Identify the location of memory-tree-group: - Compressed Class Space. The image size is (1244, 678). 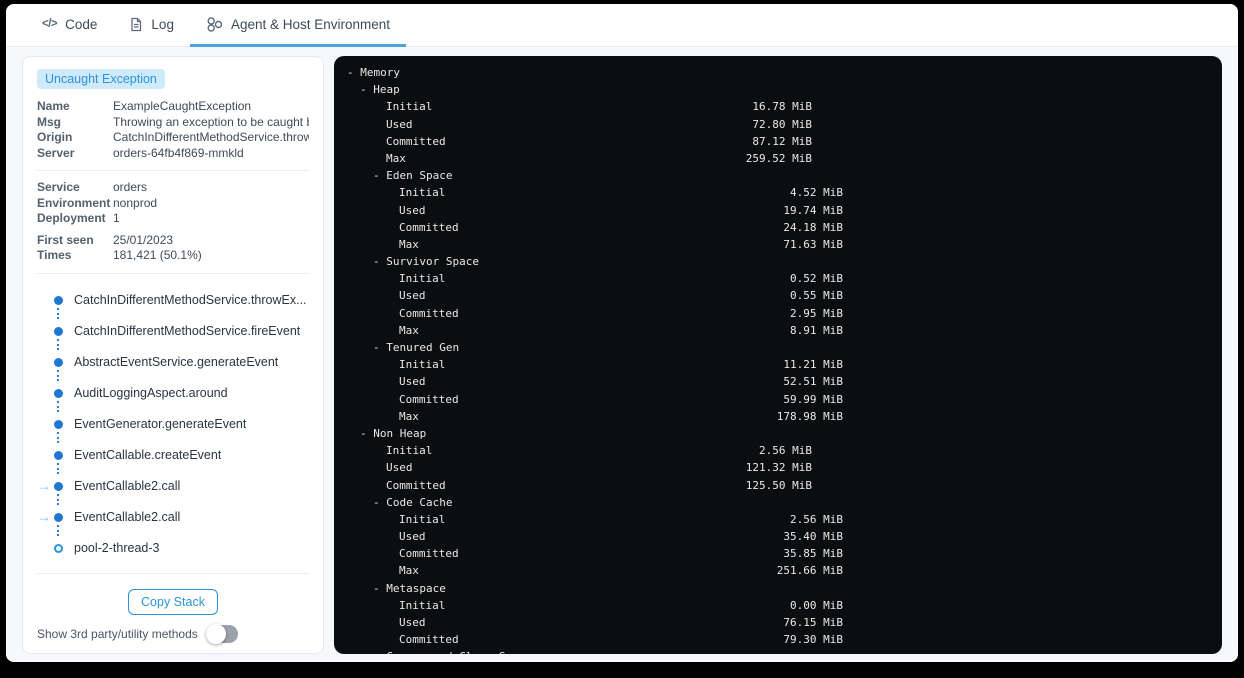
(778, 651).